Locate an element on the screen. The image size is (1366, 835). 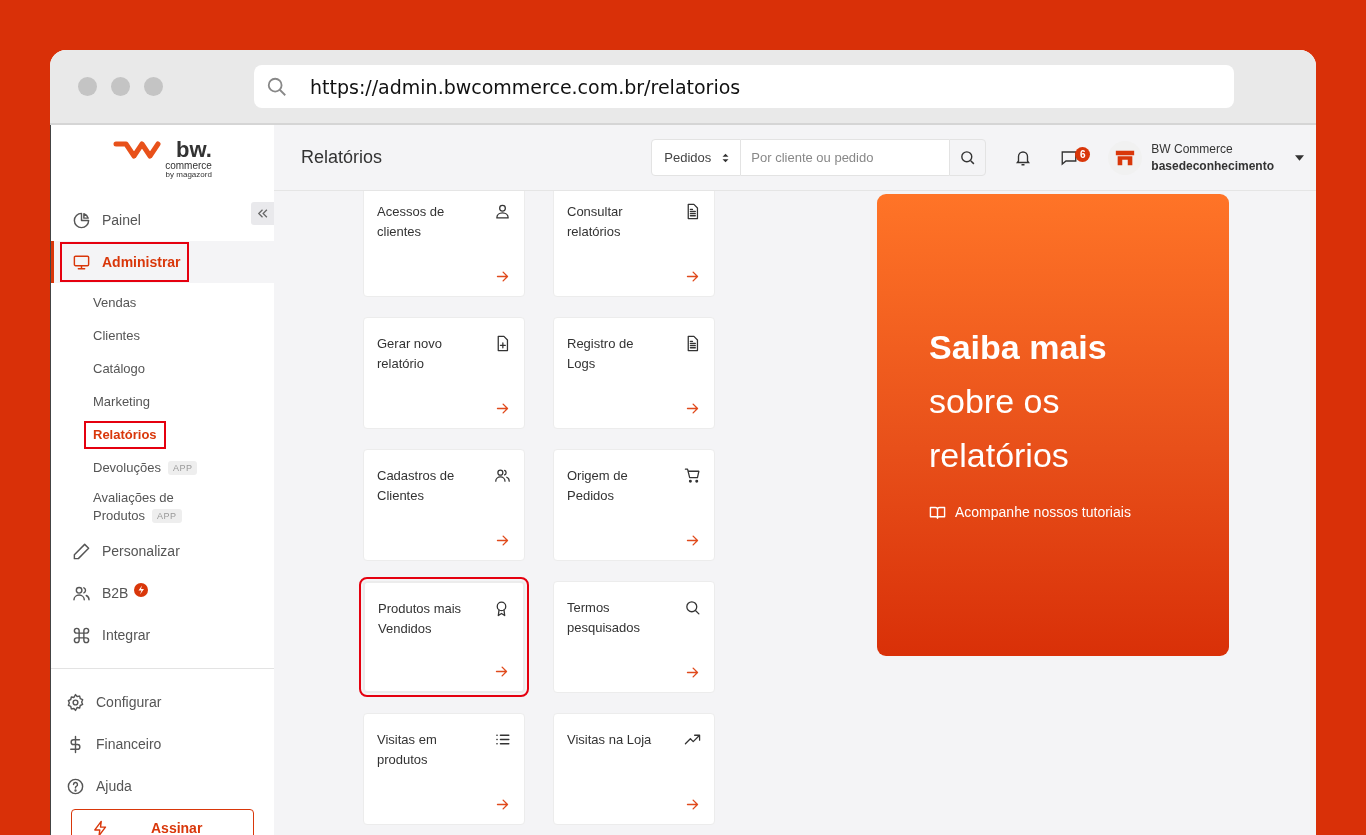
report-card: Consultar relatórios is located at coordinates (634, 244).